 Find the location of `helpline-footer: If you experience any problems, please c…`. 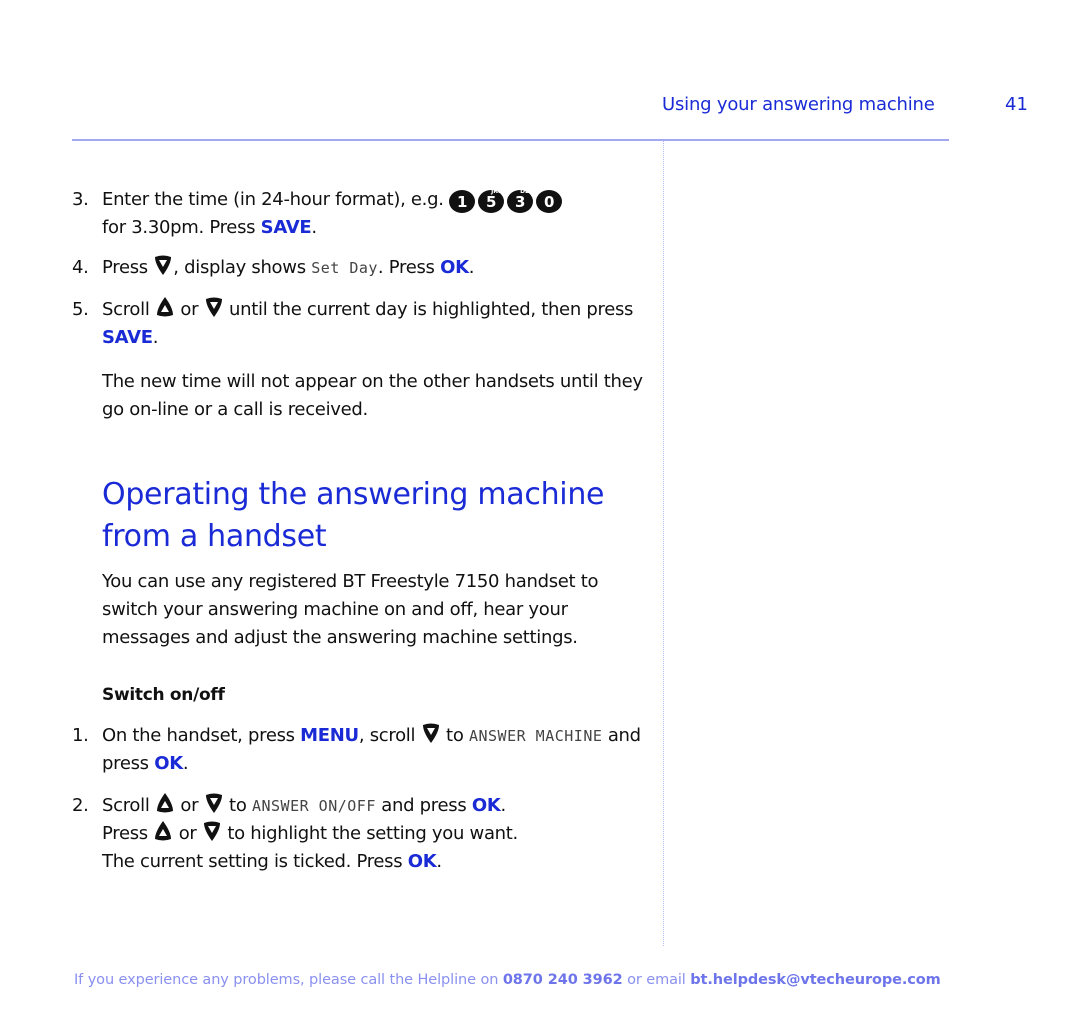

helpline-footer: If you experience any problems, please c… is located at coordinates (507, 980).